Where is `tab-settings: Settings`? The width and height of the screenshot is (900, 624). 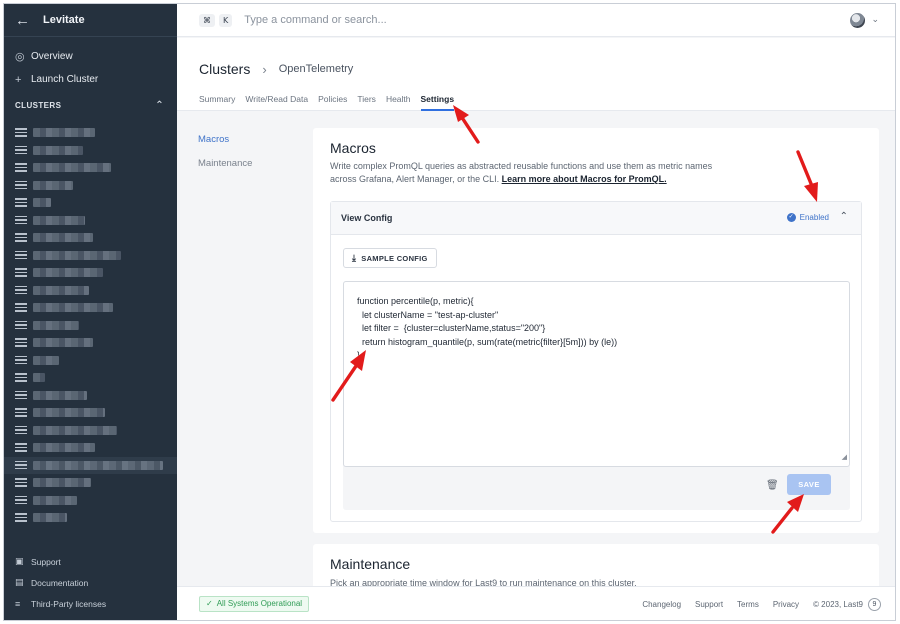
tab-settings: Settings is located at coordinates (437, 102).